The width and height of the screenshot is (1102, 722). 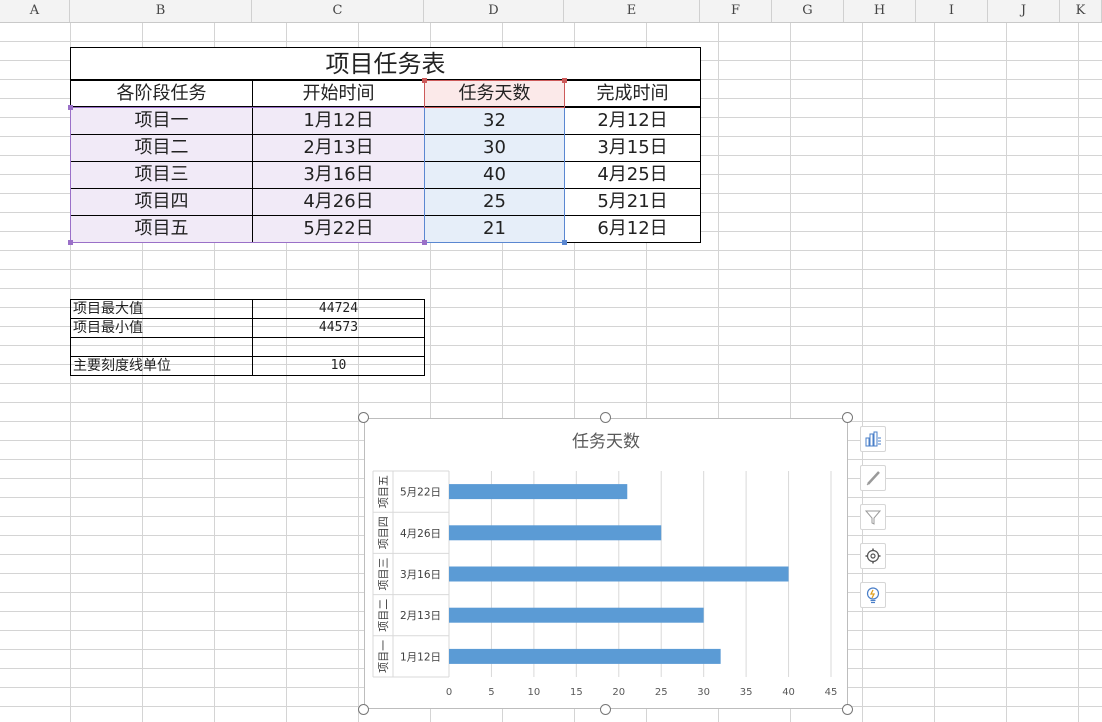 What do you see at coordinates (494, 121) in the screenshot?
I see `row1-days: 32` at bounding box center [494, 121].